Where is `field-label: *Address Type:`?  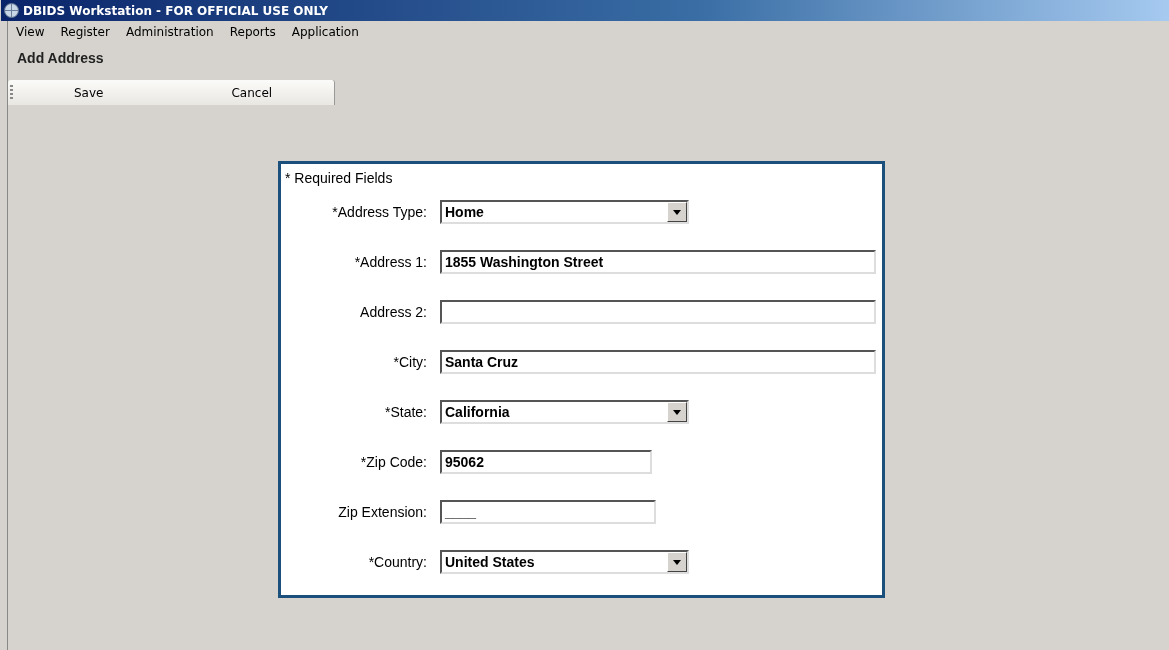 field-label: *Address Type: is located at coordinates (379, 212).